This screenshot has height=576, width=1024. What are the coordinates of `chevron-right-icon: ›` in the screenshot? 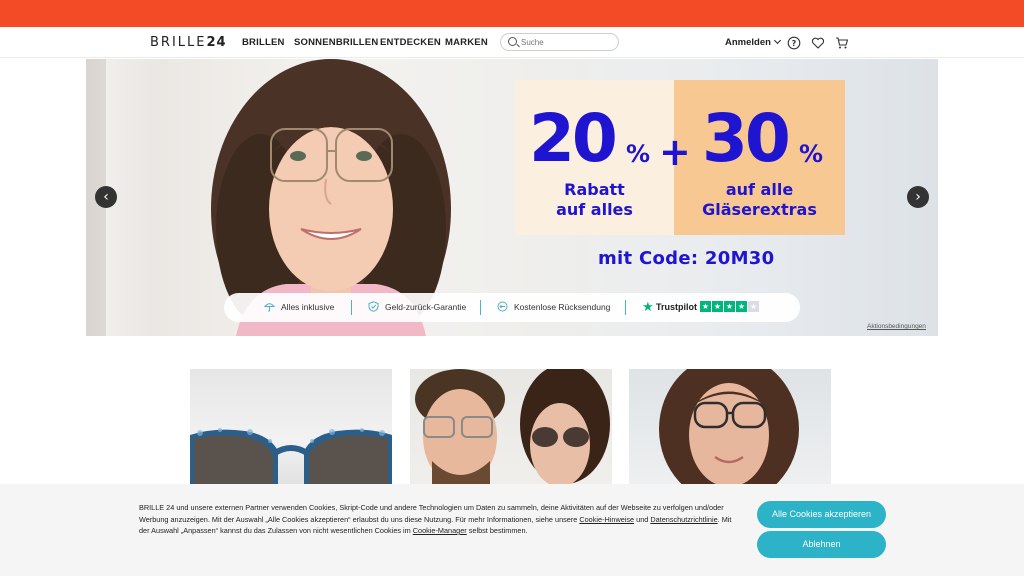 It's located at (918, 197).